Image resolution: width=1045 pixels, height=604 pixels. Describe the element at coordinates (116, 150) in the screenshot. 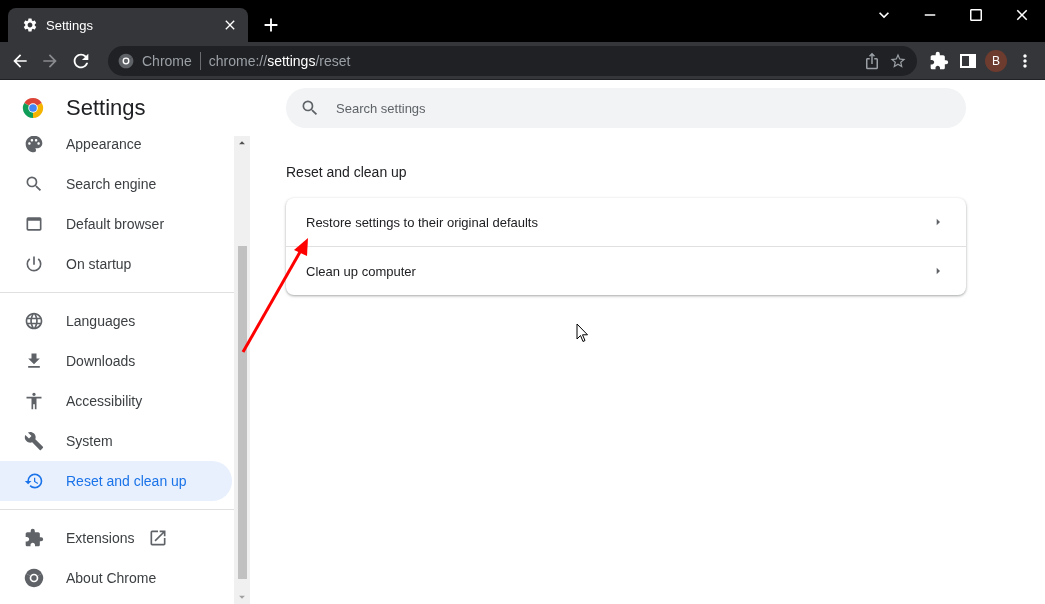

I see `sidebar-item: Appearance` at that location.